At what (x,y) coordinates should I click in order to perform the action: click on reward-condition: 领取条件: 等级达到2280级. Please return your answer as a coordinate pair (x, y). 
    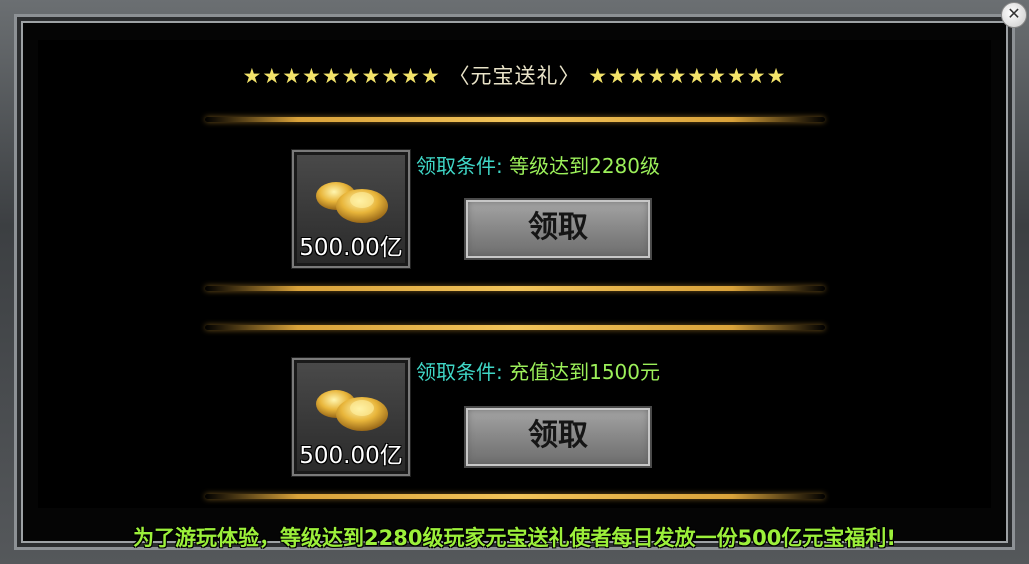
    Looking at the image, I should click on (538, 164).